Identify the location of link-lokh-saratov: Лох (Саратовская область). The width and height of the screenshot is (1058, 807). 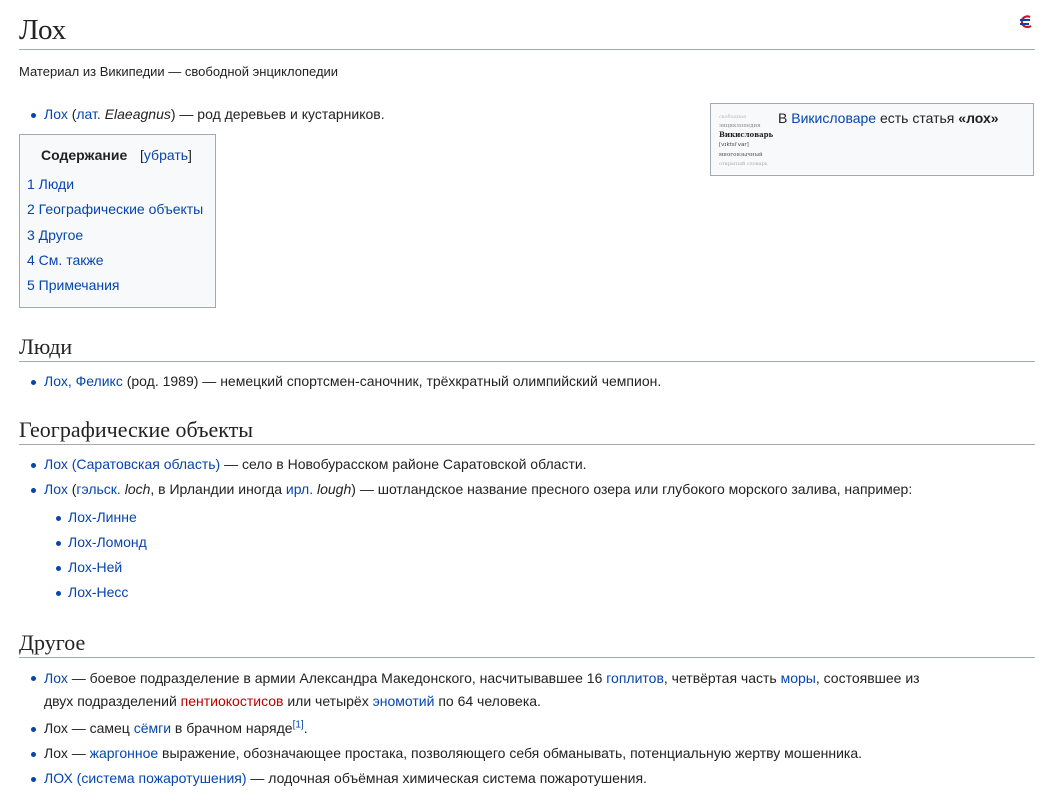
(132, 464).